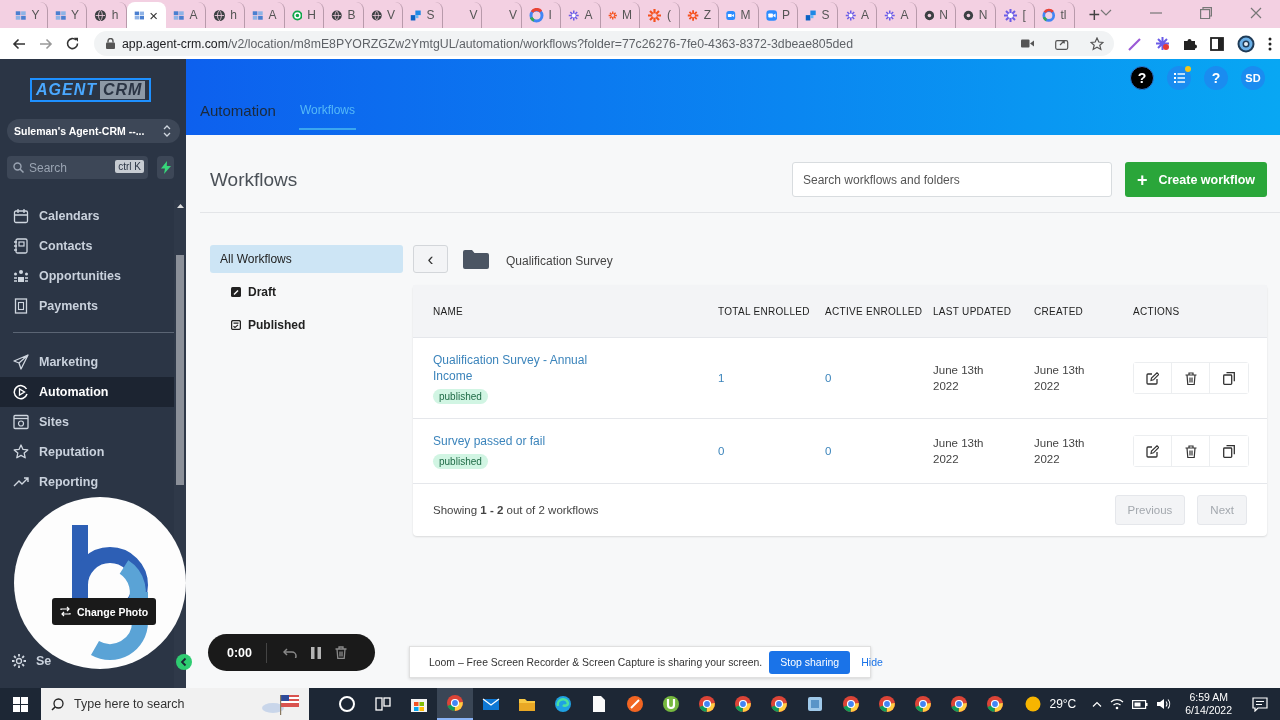 Image resolution: width=1280 pixels, height=720 pixels. What do you see at coordinates (306, 325) in the screenshot?
I see `filter-item: Published` at bounding box center [306, 325].